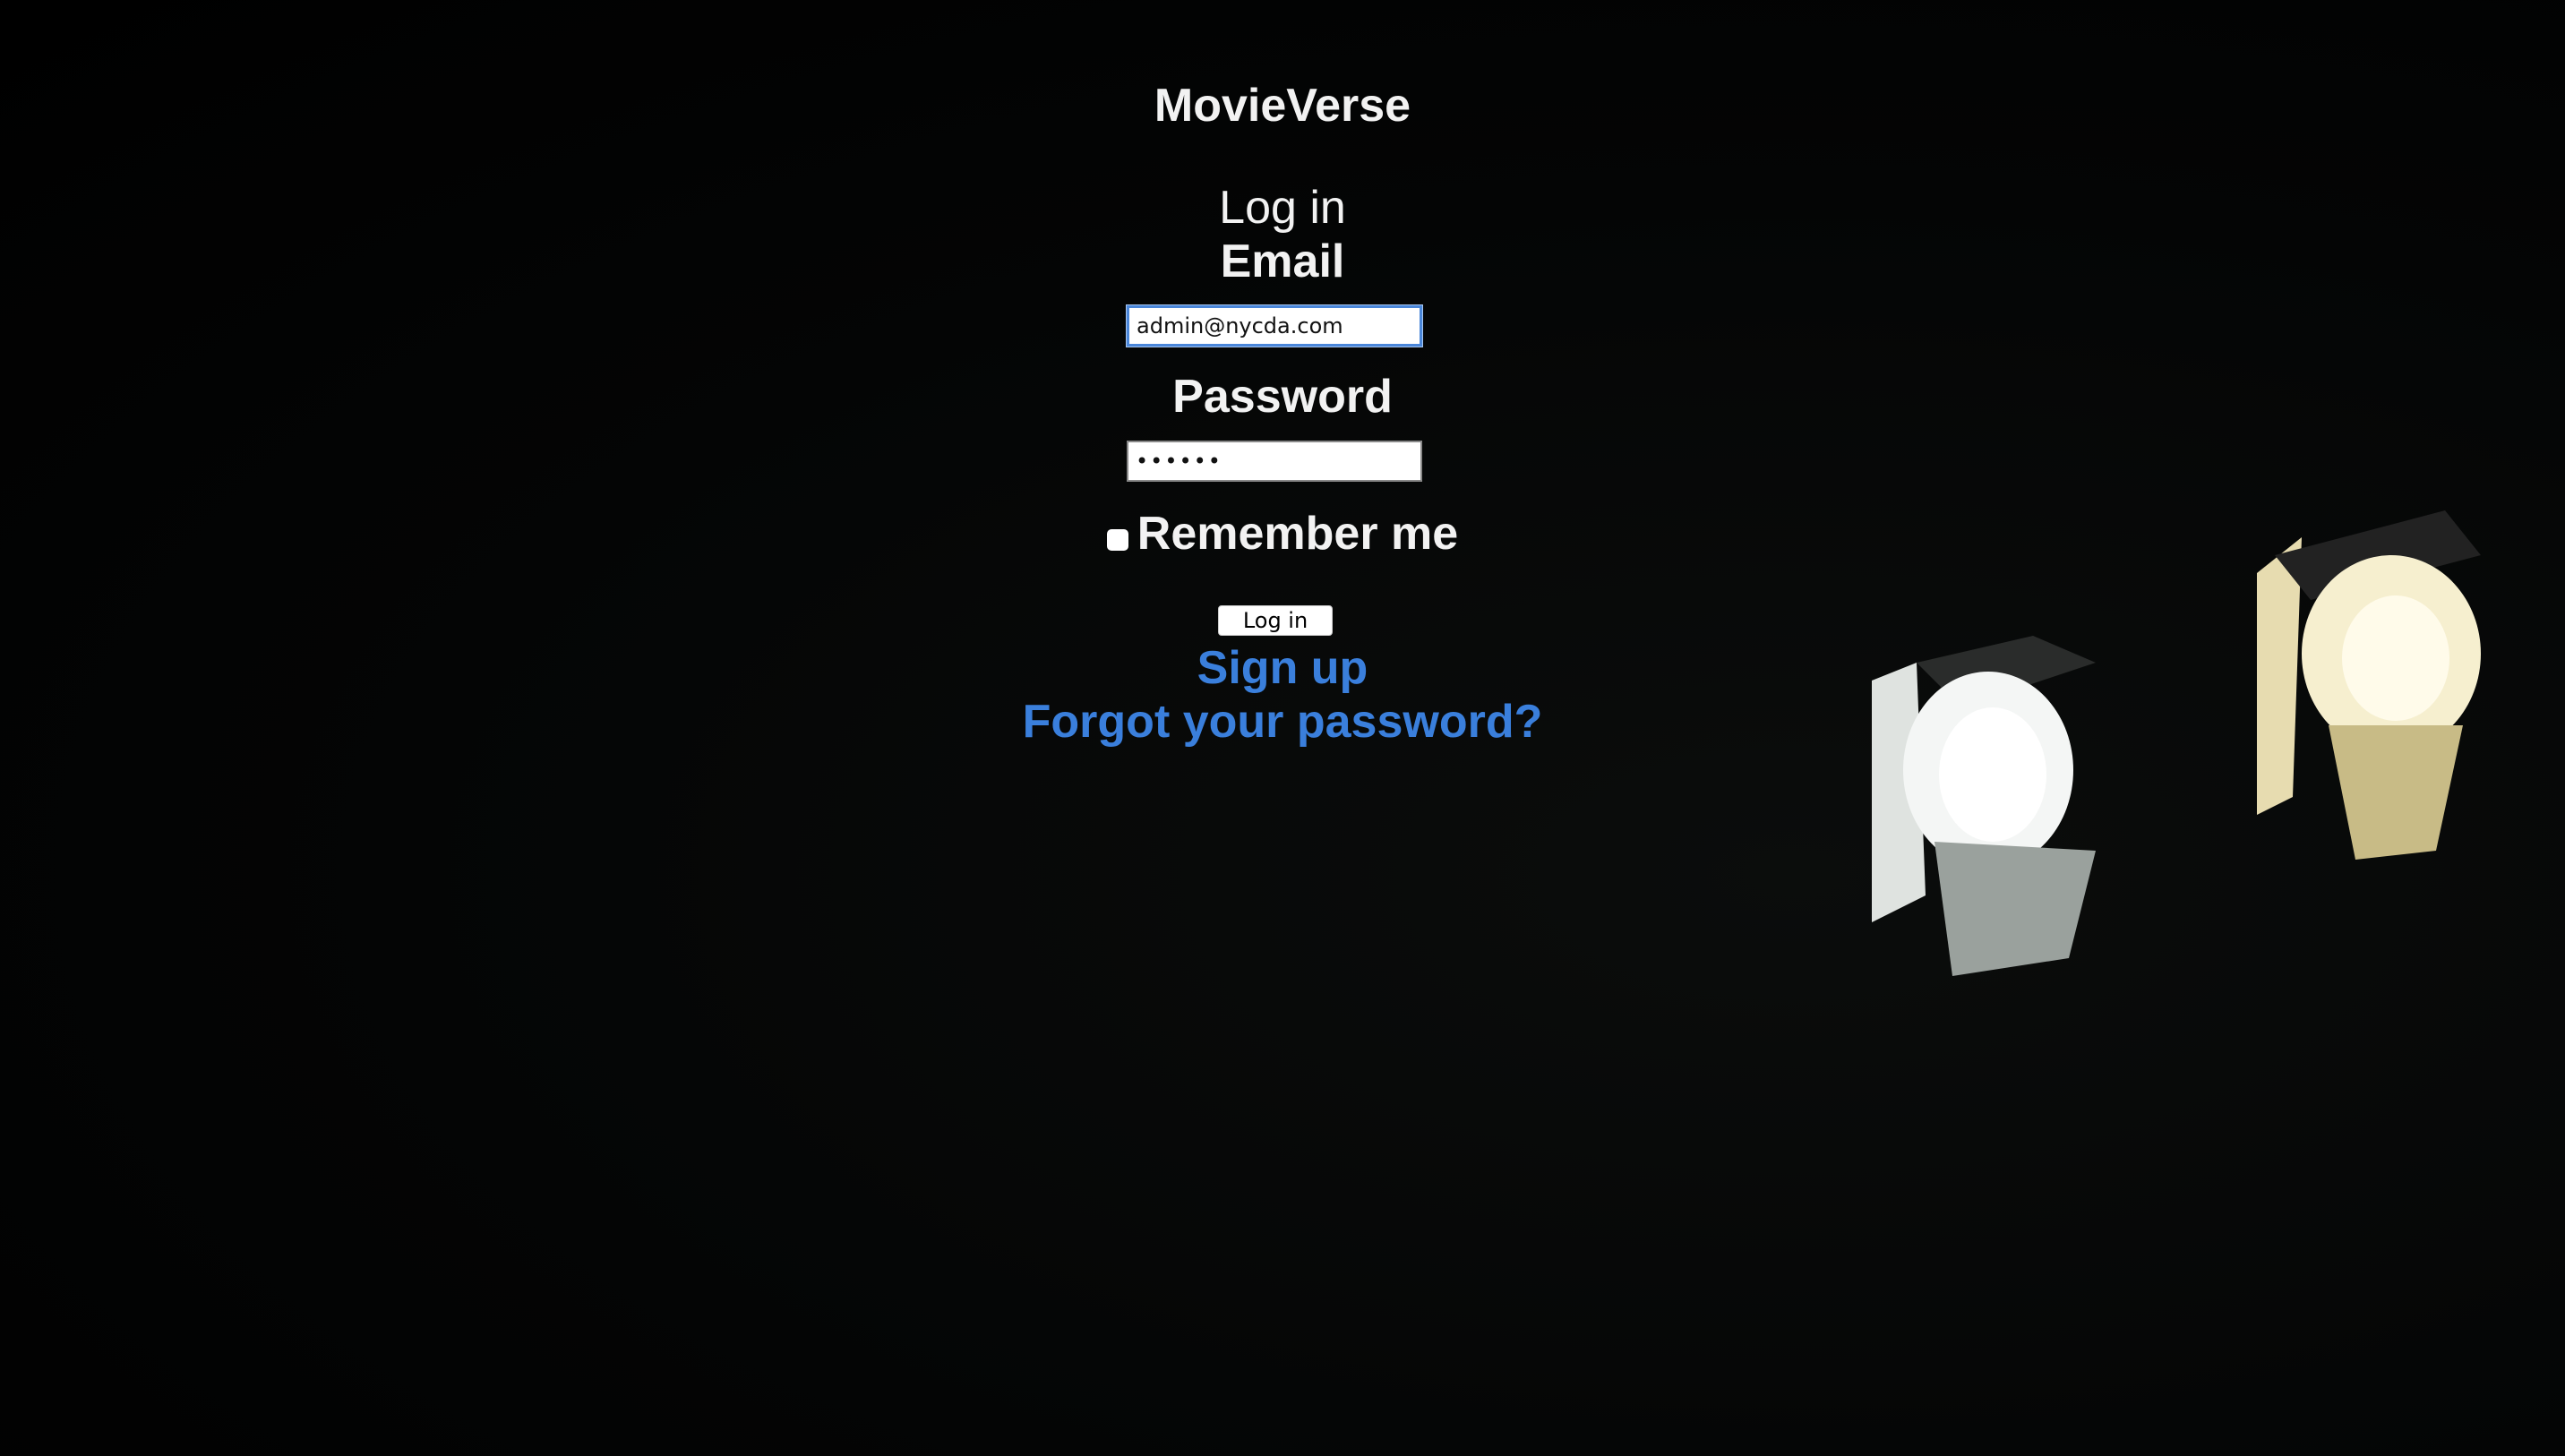 This screenshot has width=2565, height=1456. I want to click on password-field, so click(1274, 461).